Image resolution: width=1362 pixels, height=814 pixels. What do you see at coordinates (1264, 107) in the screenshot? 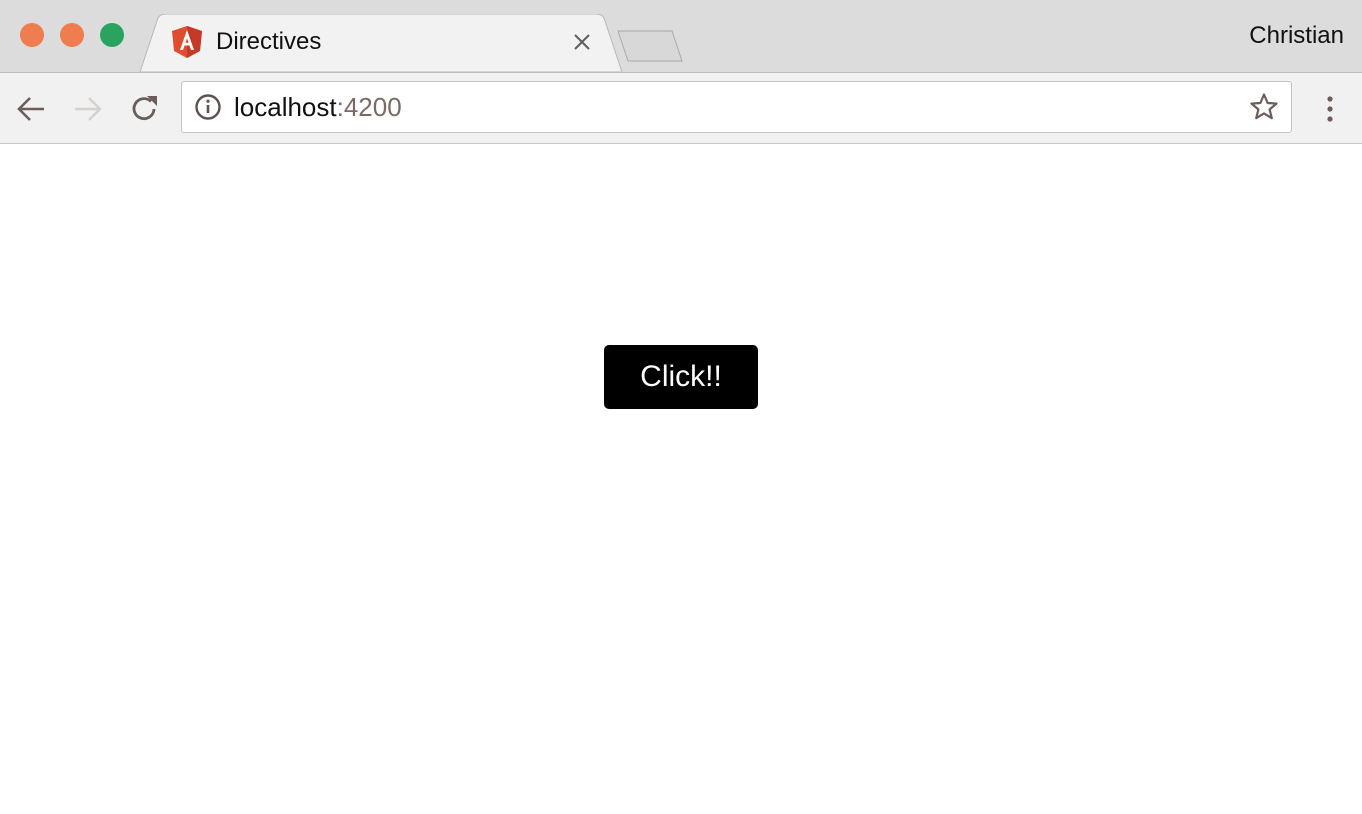
I see `star-icon` at bounding box center [1264, 107].